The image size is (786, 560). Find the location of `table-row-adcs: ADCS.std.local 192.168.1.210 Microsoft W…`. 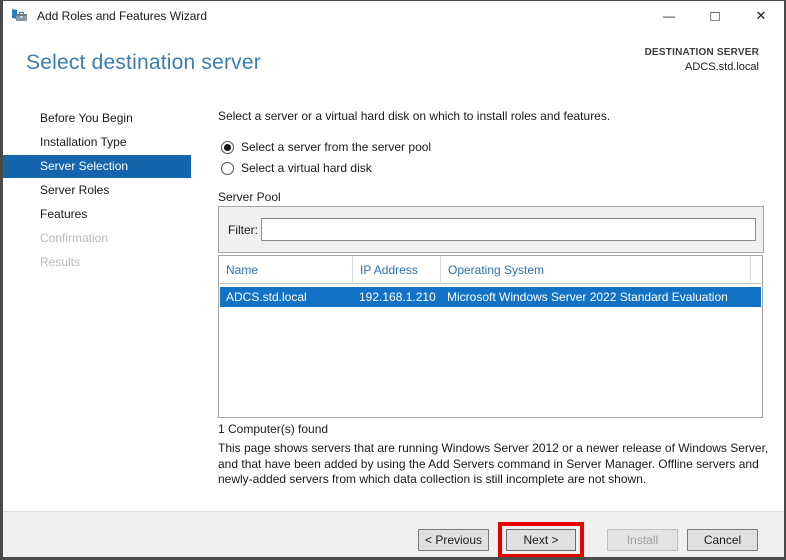

table-row-adcs: ADCS.std.local 192.168.1.210 Microsoft W… is located at coordinates (490, 297).